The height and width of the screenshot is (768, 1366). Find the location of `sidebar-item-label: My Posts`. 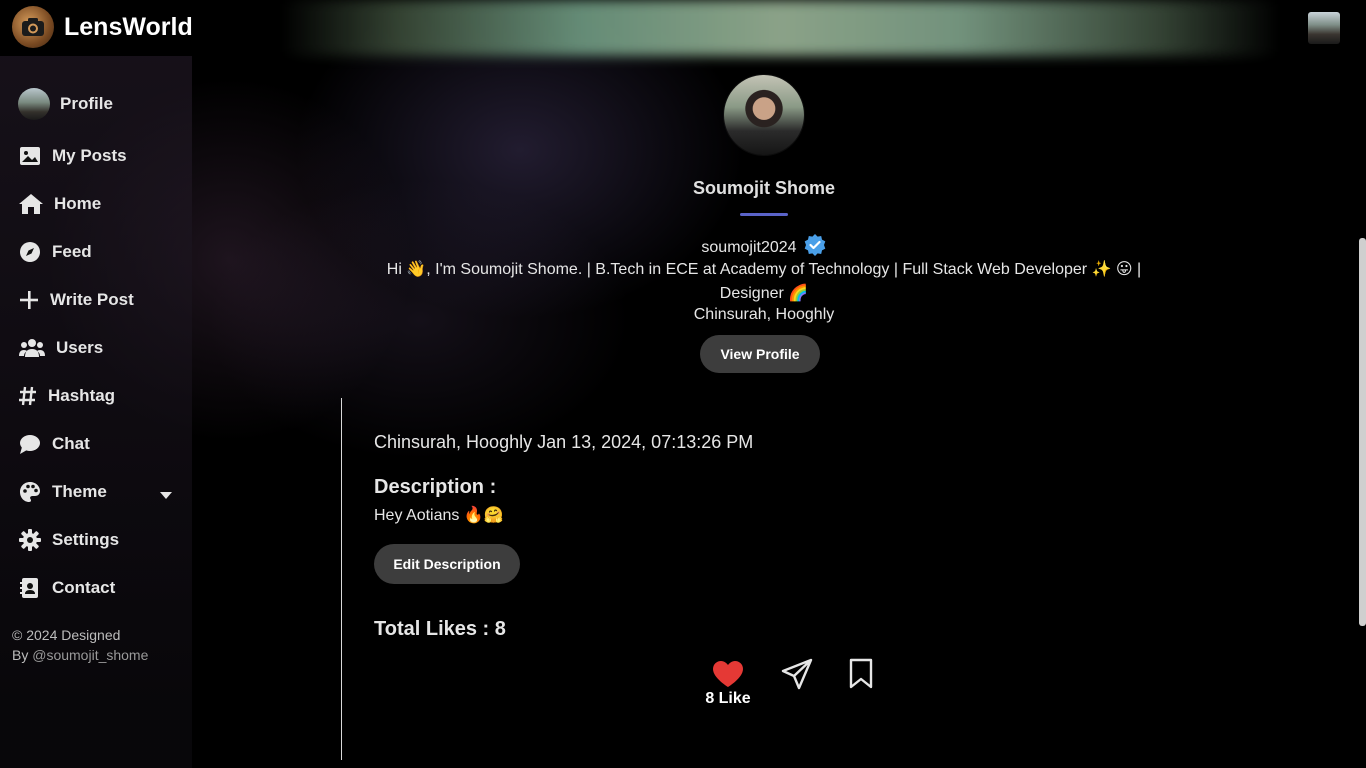

sidebar-item-label: My Posts is located at coordinates (89, 155).